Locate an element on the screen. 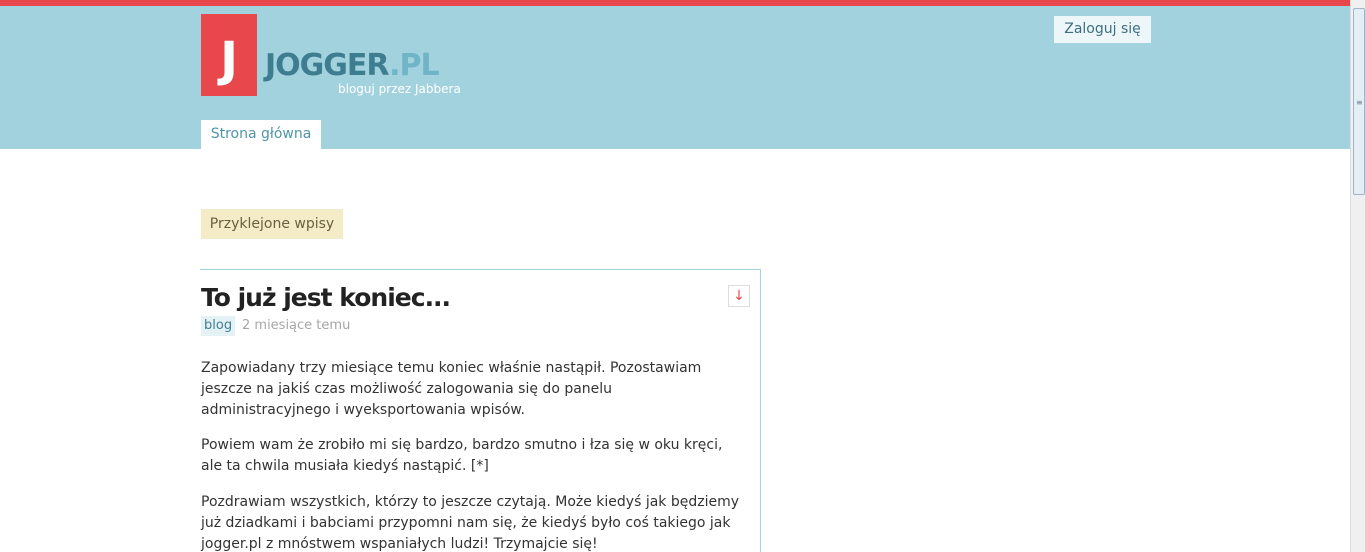 The width and height of the screenshot is (1365, 552). site-tagline: bloguj przez Jabbera is located at coordinates (399, 89).